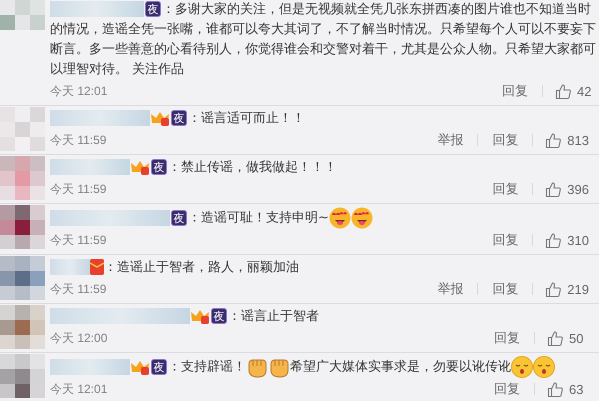 This screenshot has height=401, width=599. I want to click on comment-text: ：谣言适可而止！！, so click(246, 118).